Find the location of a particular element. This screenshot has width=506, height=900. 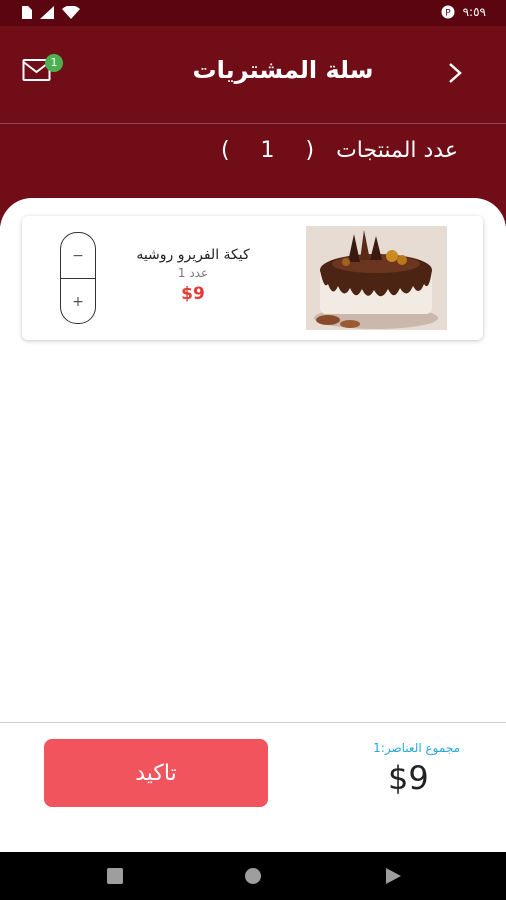

product-name: كيكة الفريرو روشيه is located at coordinates (193, 255).